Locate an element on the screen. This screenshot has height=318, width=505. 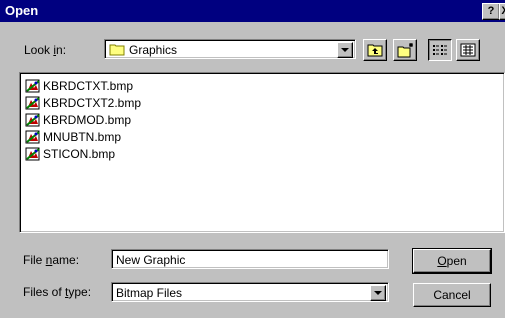
file-name-value: New Graphic is located at coordinates (151, 260).